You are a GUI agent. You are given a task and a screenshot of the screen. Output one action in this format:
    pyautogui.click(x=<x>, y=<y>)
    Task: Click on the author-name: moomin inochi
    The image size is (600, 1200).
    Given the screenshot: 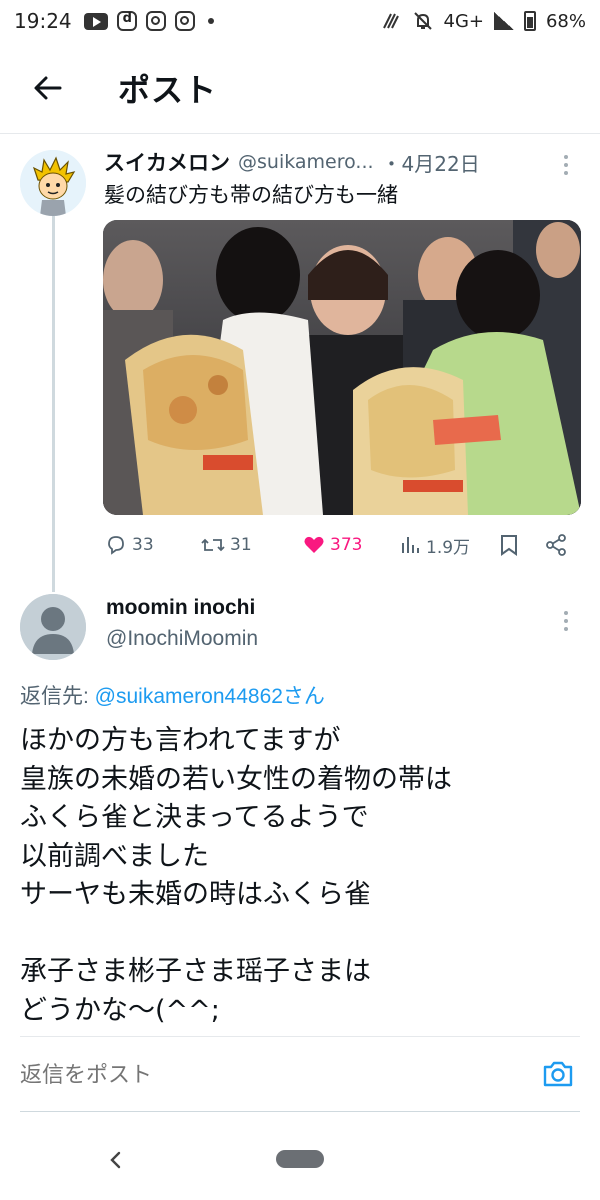 What is the action you would take?
    pyautogui.click(x=180, y=608)
    